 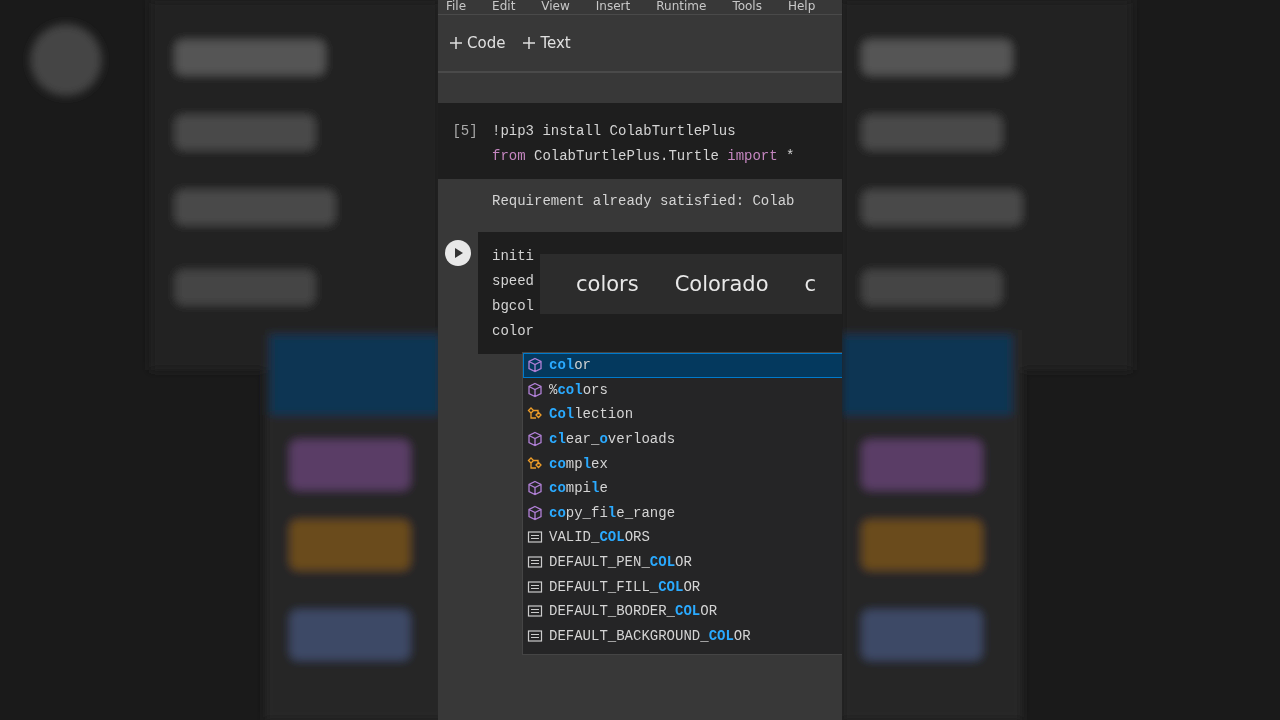 I want to click on code-line: from ColabTurtlePlus.Turtle import *, so click(x=643, y=156).